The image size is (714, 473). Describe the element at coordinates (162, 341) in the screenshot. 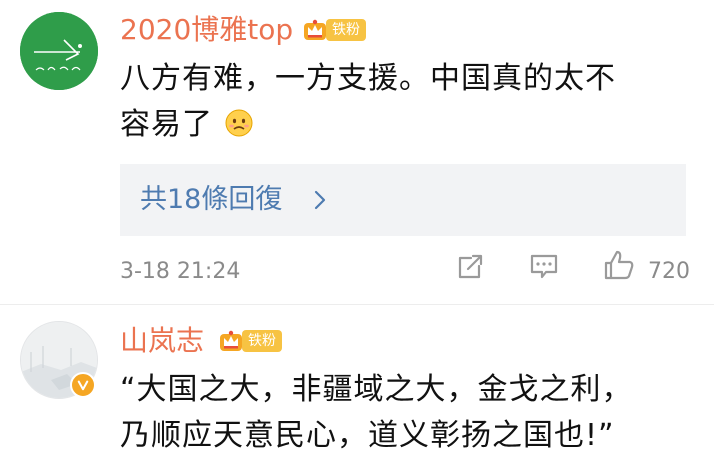

I see `username: 山岚志` at that location.